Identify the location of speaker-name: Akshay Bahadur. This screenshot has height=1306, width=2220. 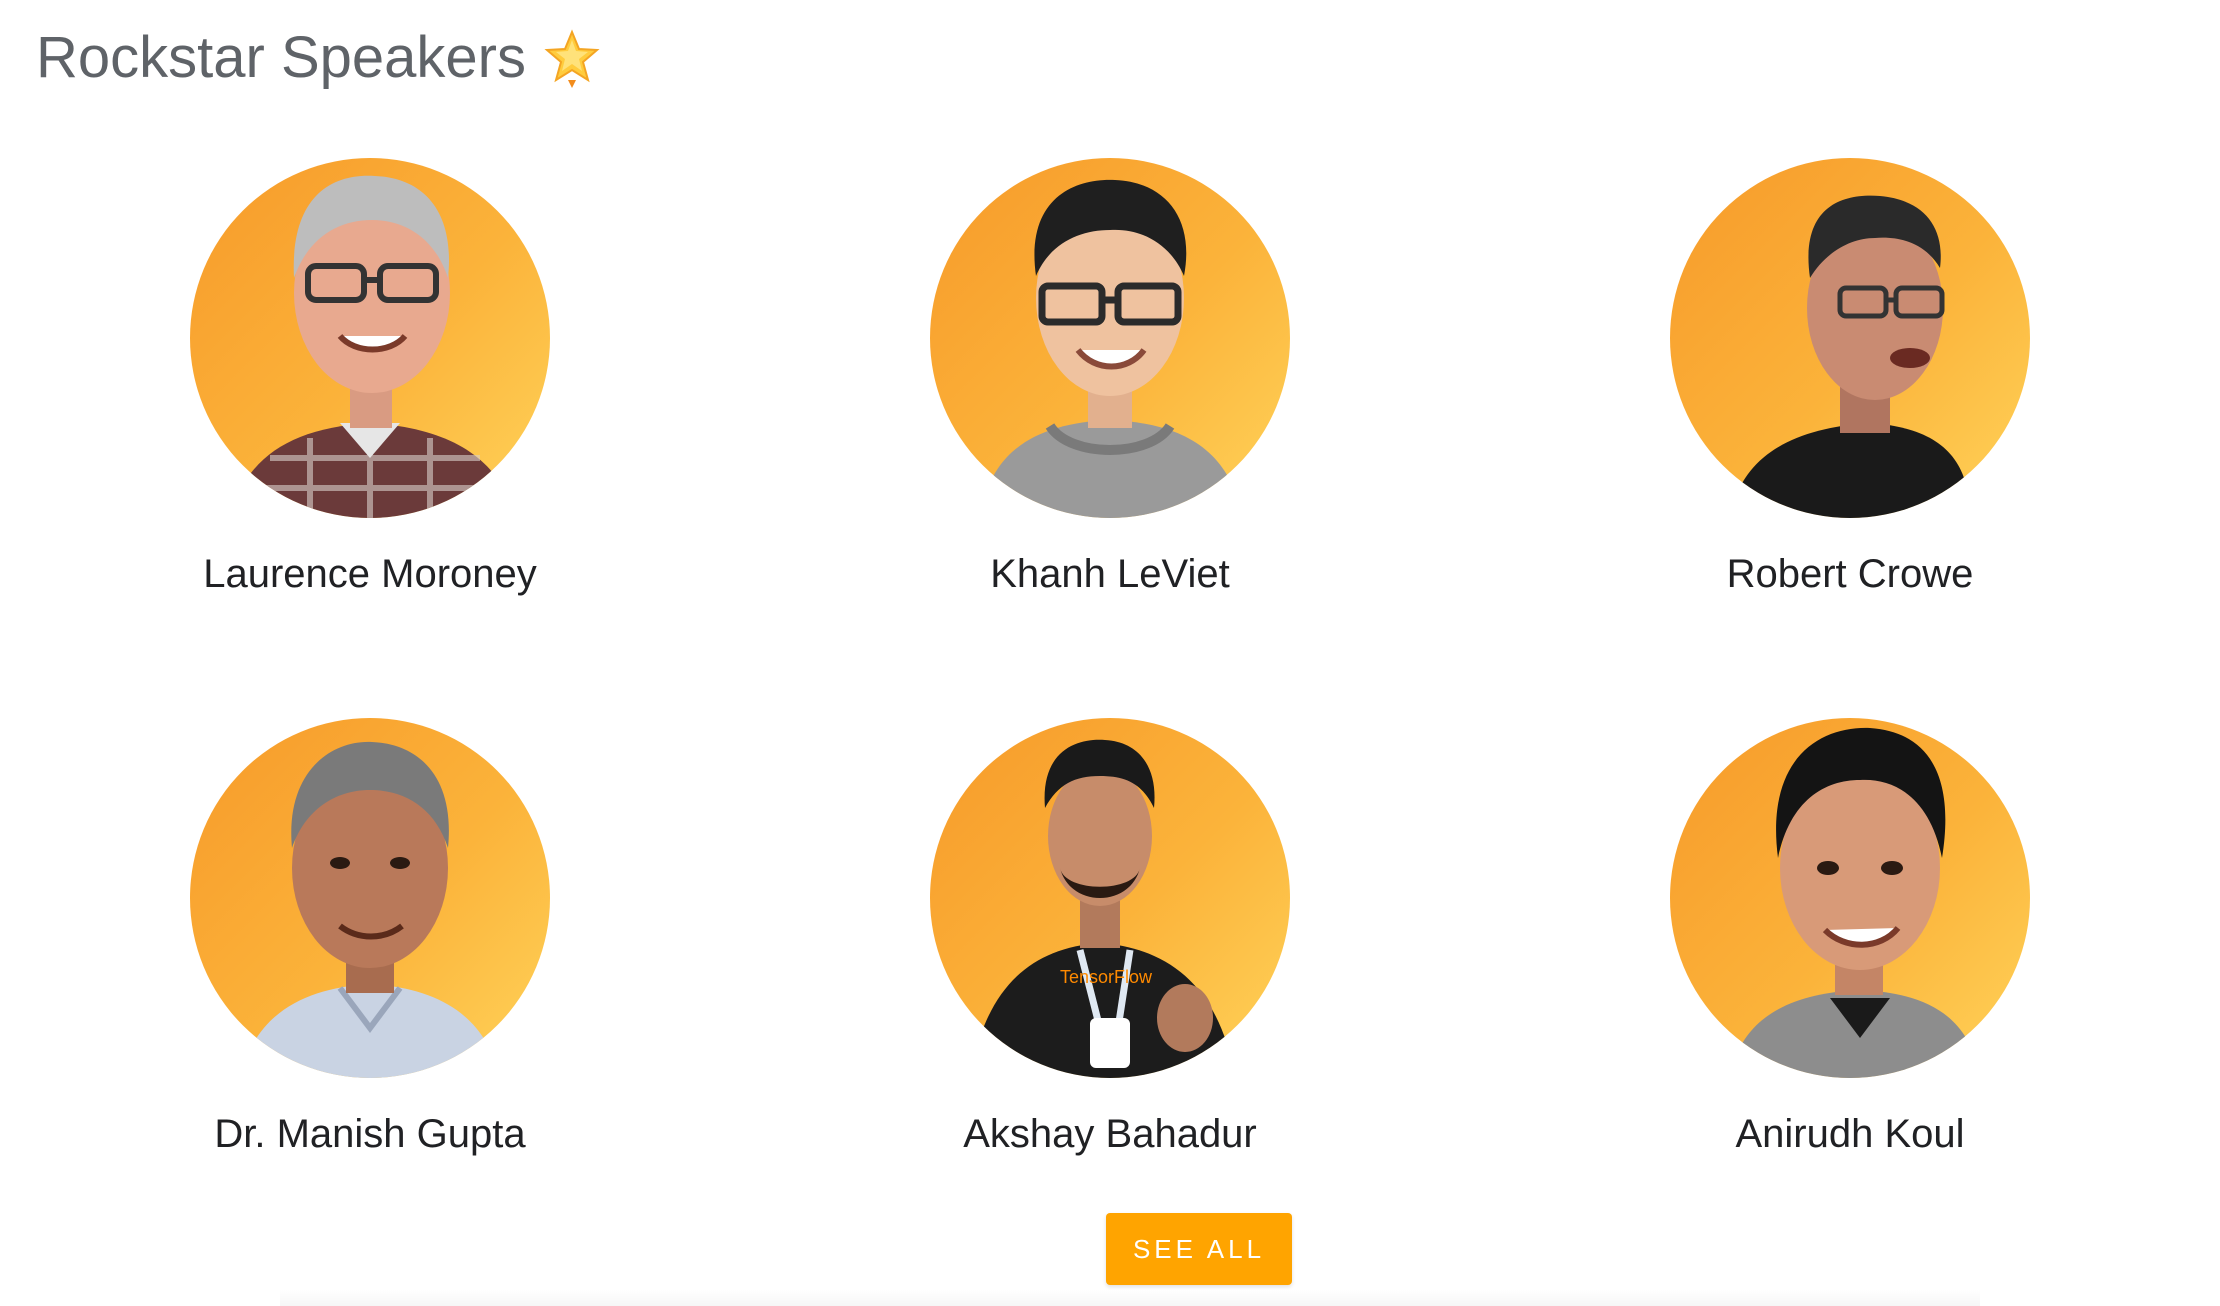
(1110, 1134).